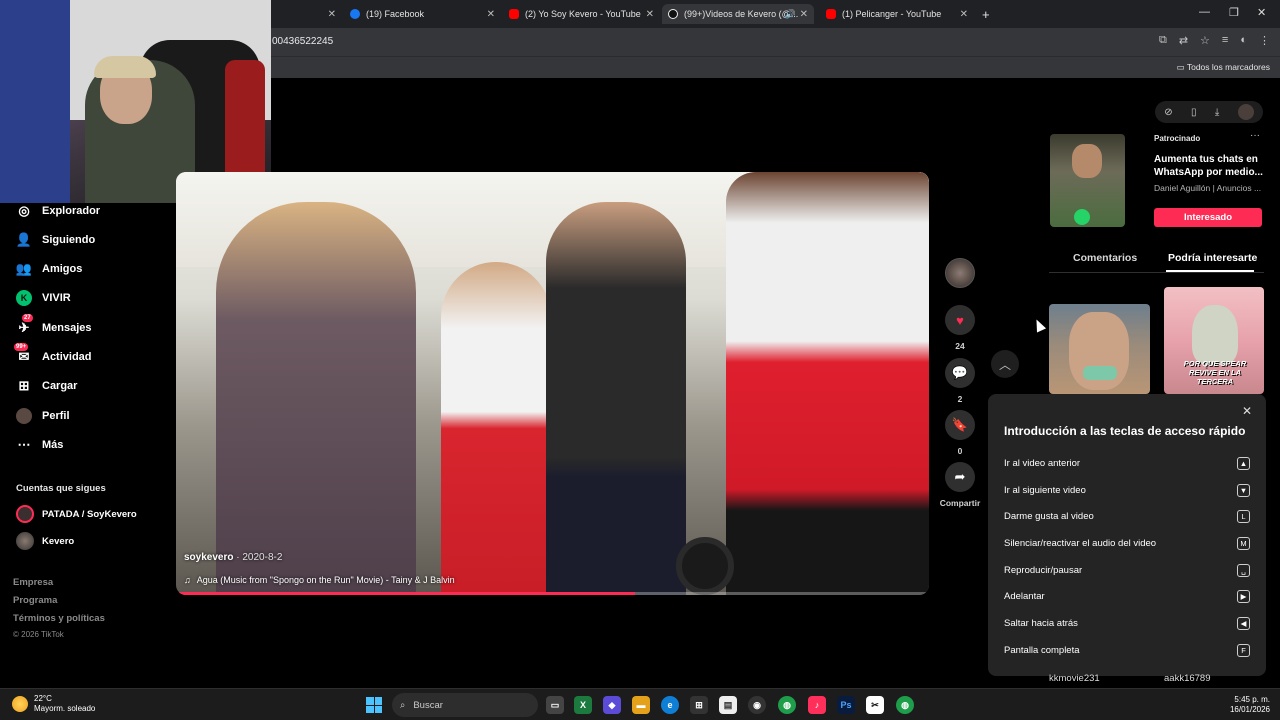 The height and width of the screenshot is (720, 1280). What do you see at coordinates (1243, 40) in the screenshot?
I see `profile-icon: ◐` at bounding box center [1243, 40].